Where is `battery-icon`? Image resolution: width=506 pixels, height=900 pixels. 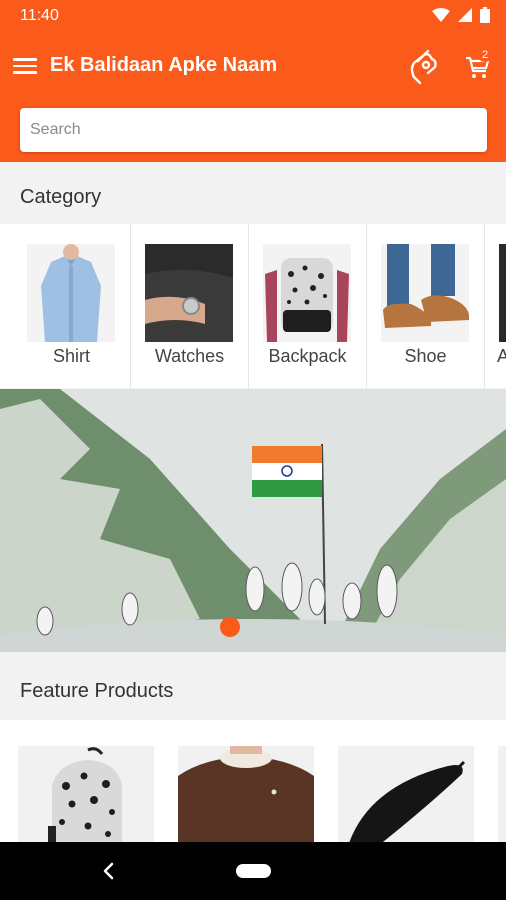
battery-icon is located at coordinates (485, 15).